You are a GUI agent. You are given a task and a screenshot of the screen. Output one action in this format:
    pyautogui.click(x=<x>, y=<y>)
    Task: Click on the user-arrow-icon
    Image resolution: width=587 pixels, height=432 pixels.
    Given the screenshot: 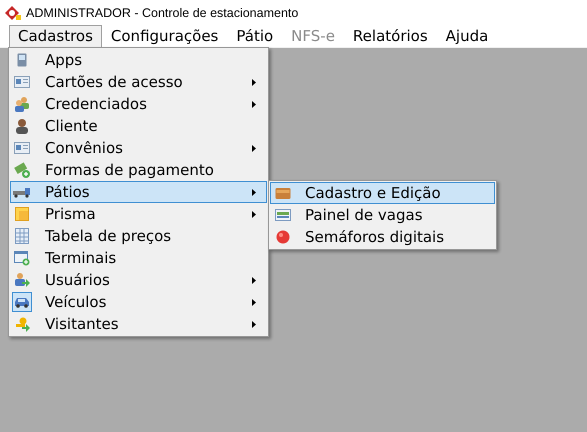 What is the action you would take?
    pyautogui.click(x=22, y=280)
    